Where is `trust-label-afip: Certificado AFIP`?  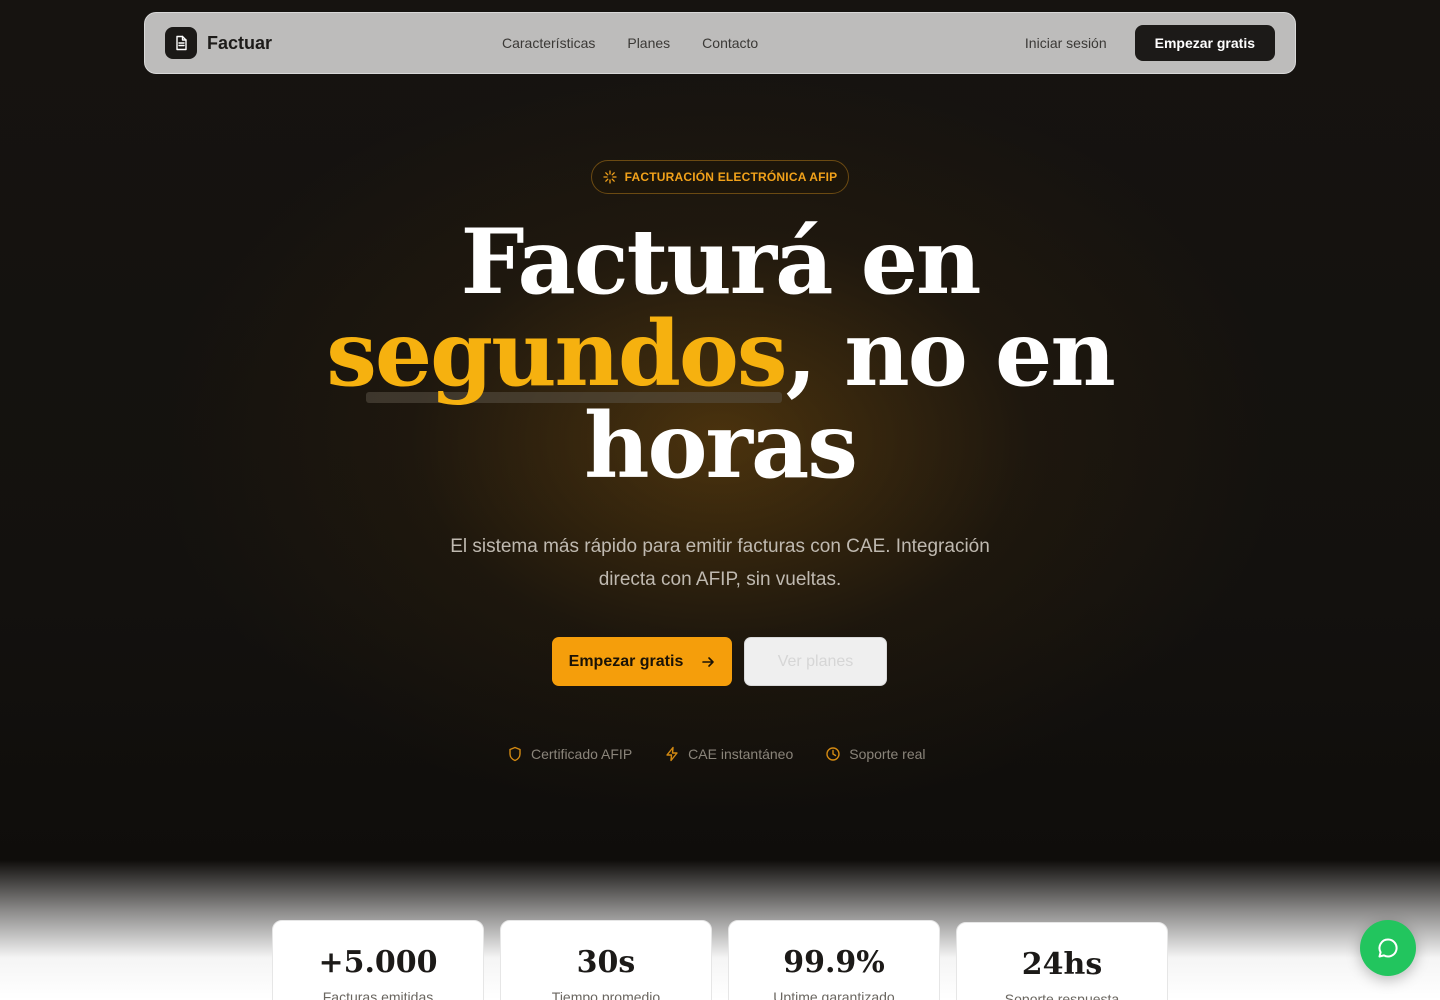
trust-label-afip: Certificado AFIP is located at coordinates (582, 754).